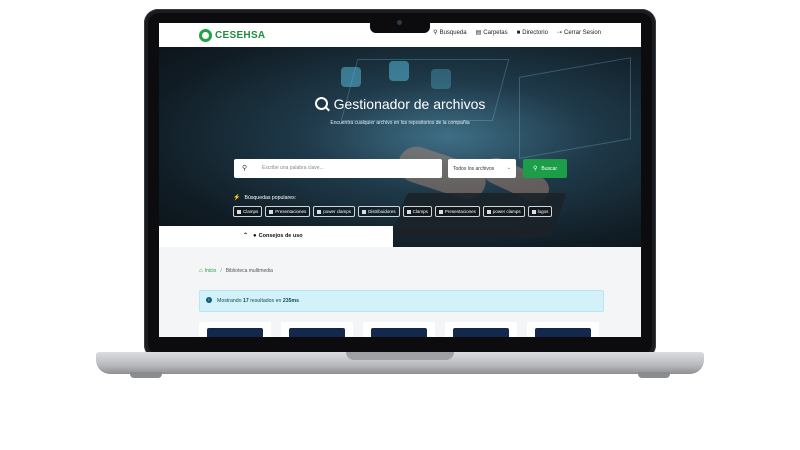  Describe the element at coordinates (535, 32) in the screenshot. I see `nav-item-label: Directorio` at that location.